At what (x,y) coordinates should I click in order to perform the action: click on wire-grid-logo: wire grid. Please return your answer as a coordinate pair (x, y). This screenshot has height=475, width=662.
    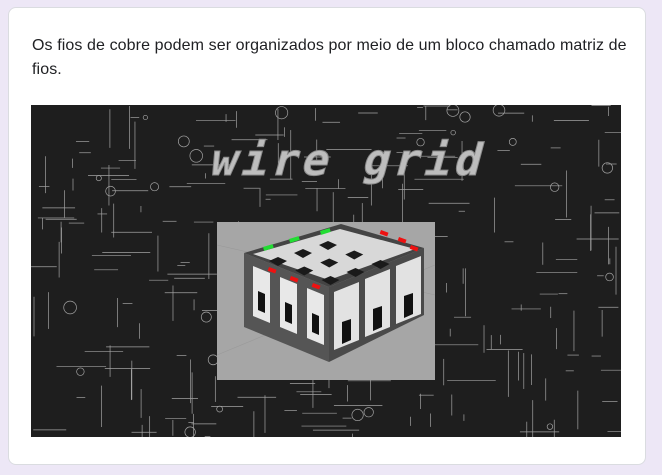
    Looking at the image, I should click on (349, 159).